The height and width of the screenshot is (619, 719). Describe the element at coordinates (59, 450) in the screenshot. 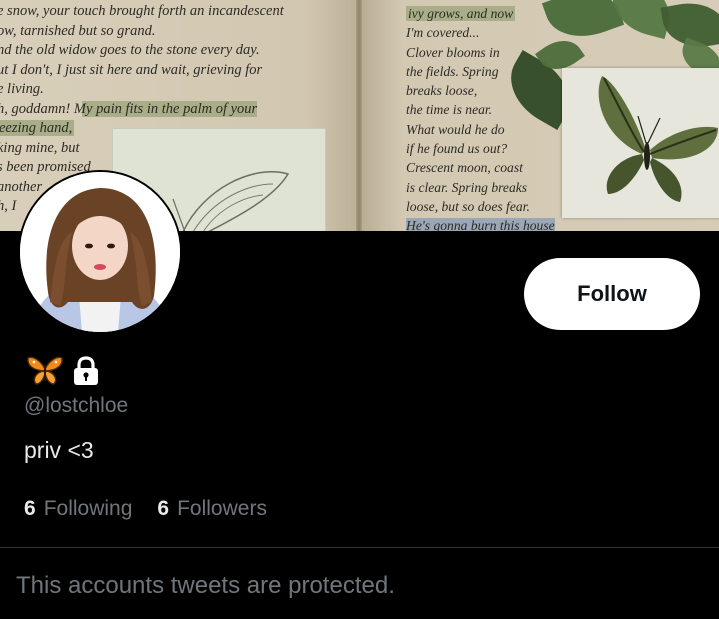

I see `profile-bio: priv <3` at that location.